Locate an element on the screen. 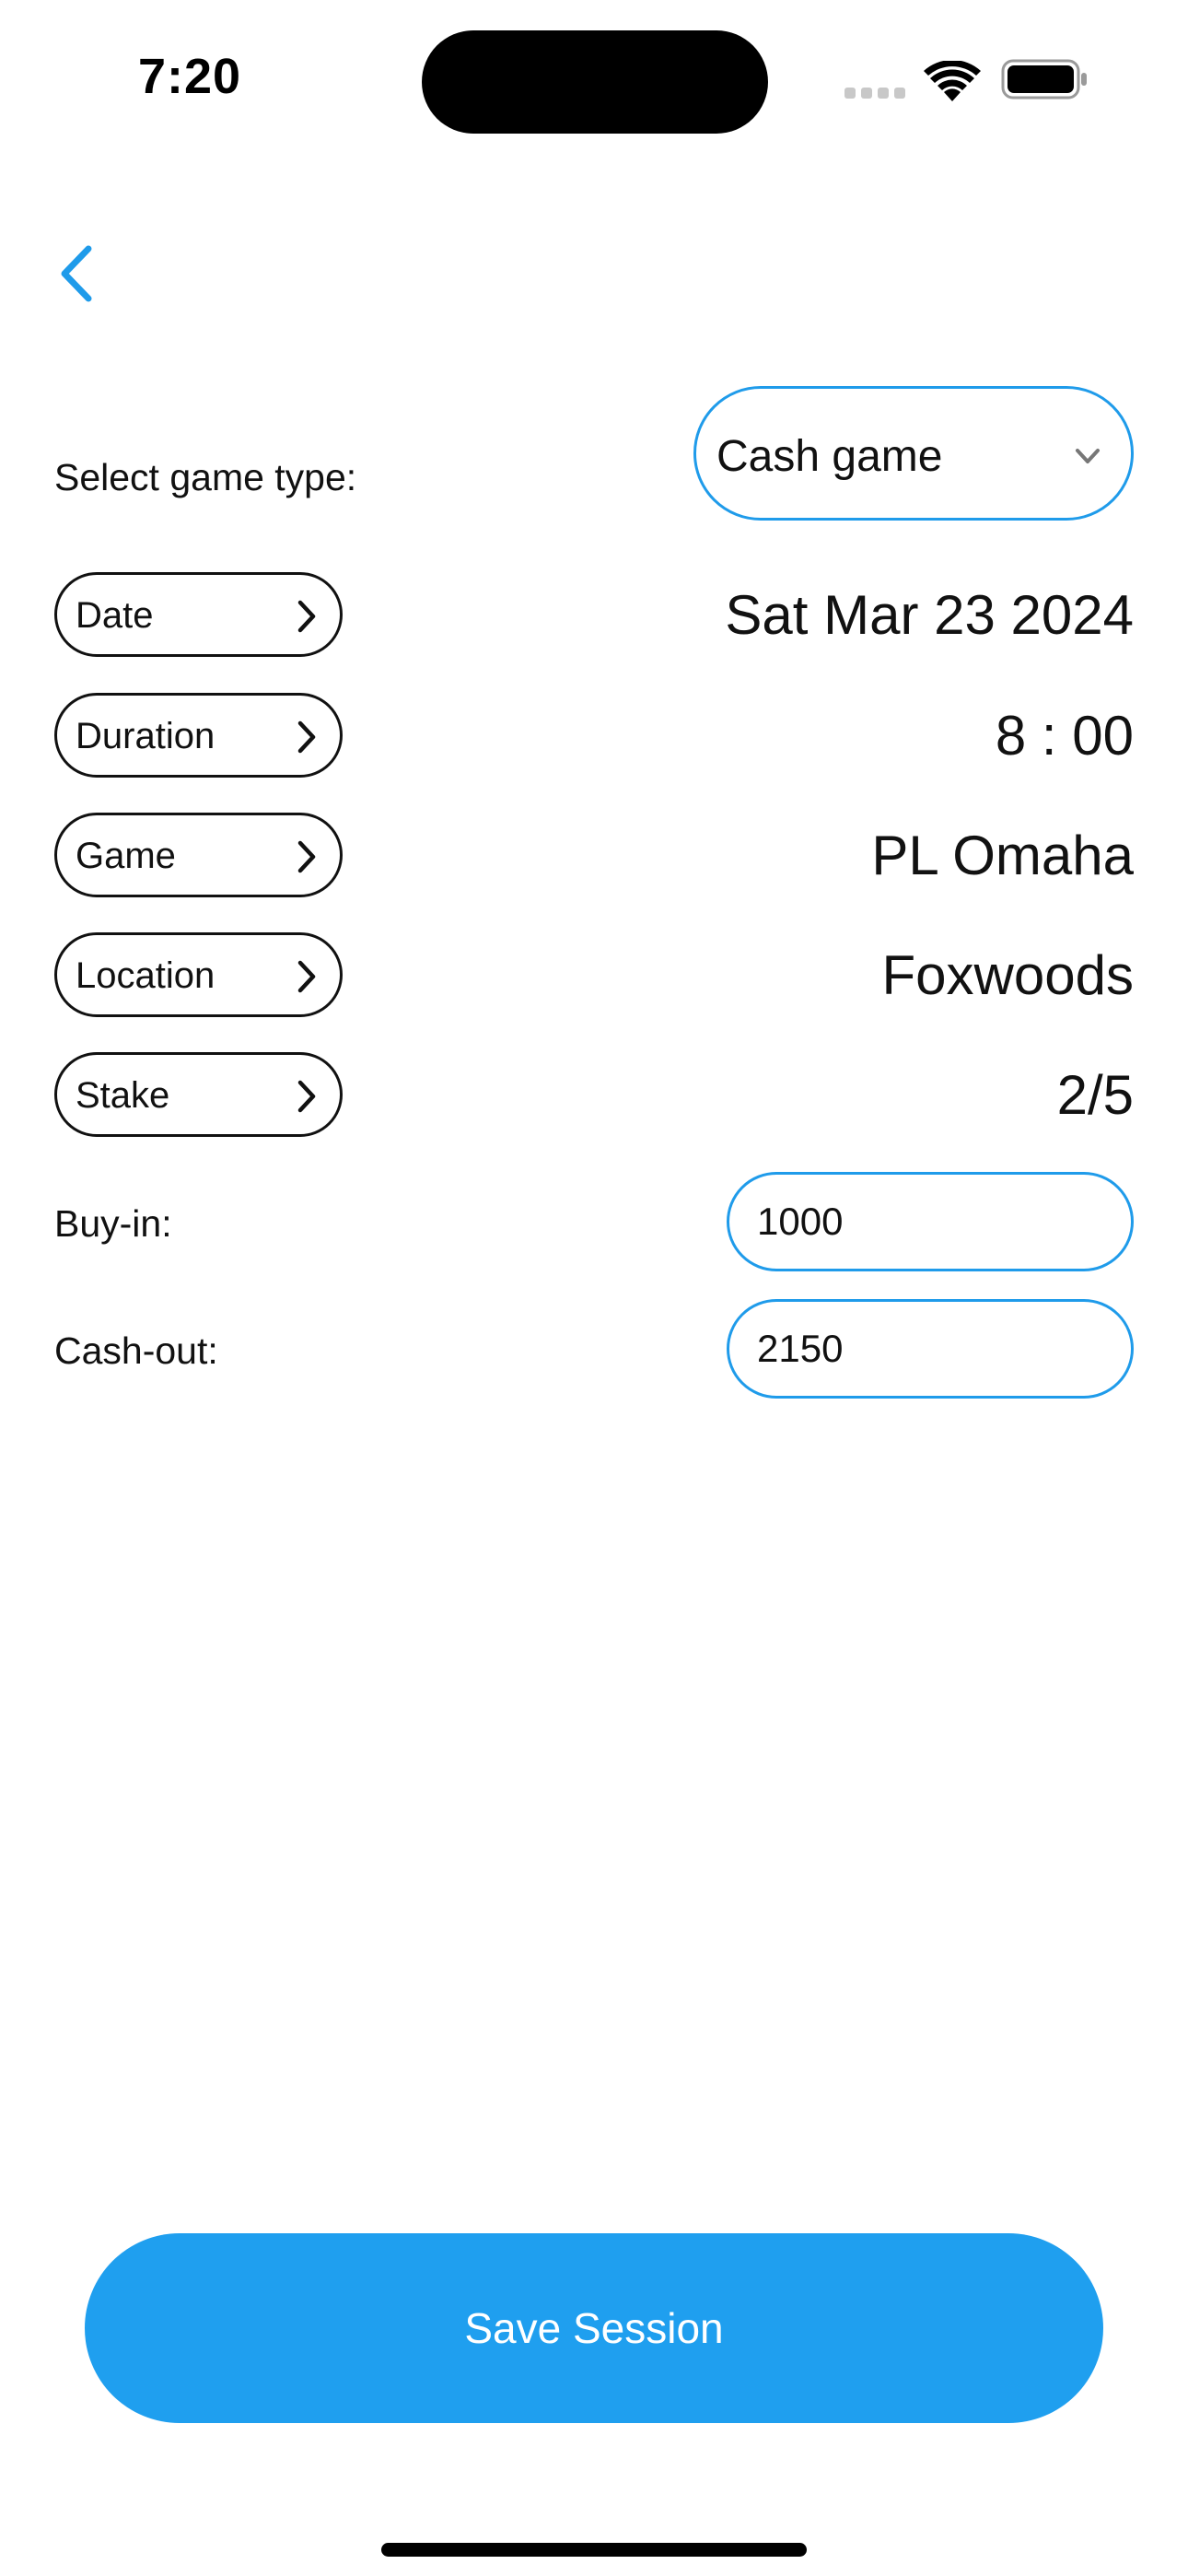 Image resolution: width=1188 pixels, height=2576 pixels. cash-out-field-wrapper is located at coordinates (930, 1349).